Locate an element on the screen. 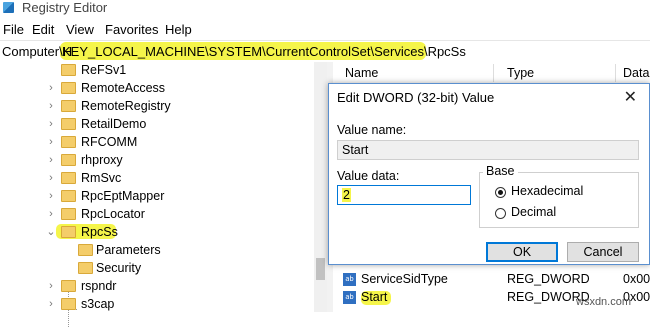 This screenshot has width=650, height=327. tree-item-rpcss: ⌄ RpcSs is located at coordinates (150, 233).